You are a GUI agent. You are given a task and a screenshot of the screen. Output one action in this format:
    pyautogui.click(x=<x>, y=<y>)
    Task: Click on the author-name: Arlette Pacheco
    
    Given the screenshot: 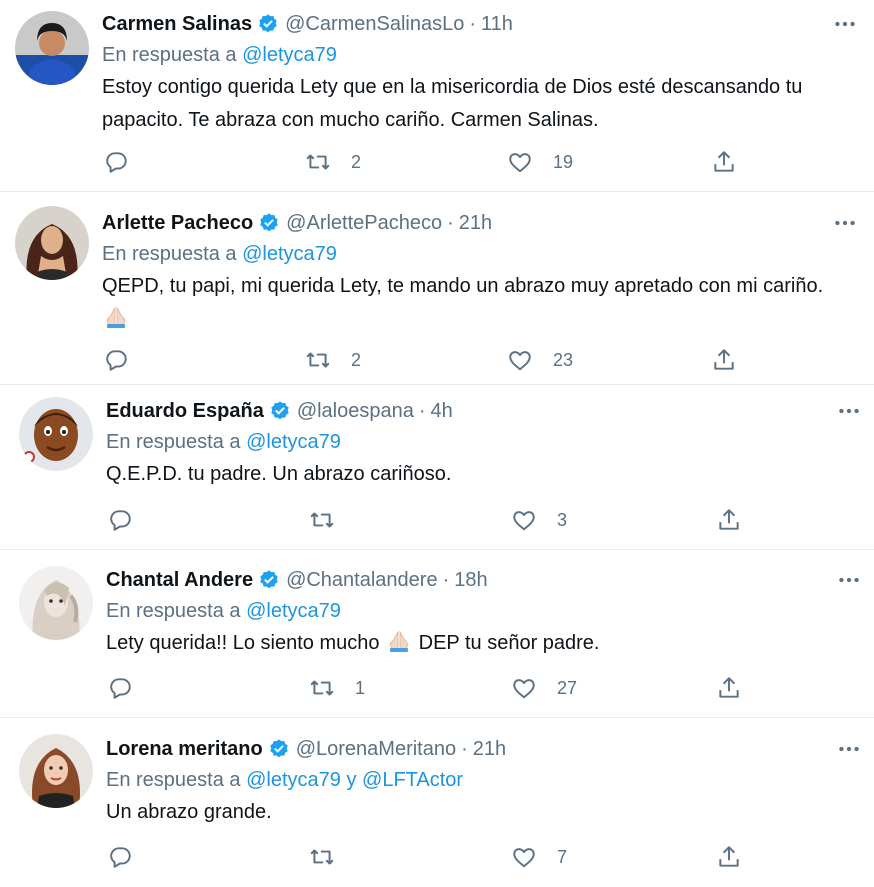 What is the action you would take?
    pyautogui.click(x=177, y=223)
    